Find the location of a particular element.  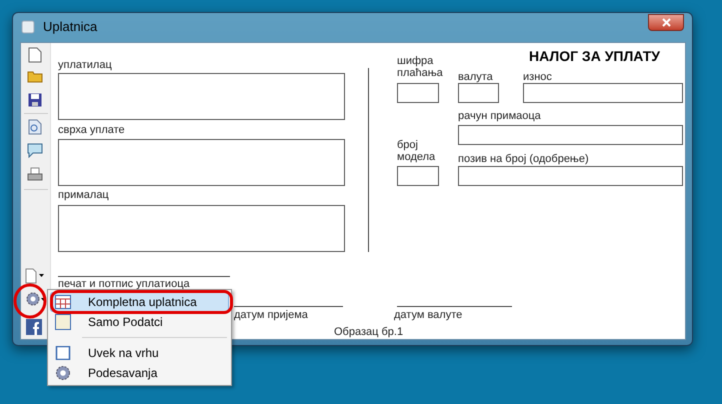

field-label: валута is located at coordinates (475, 77).